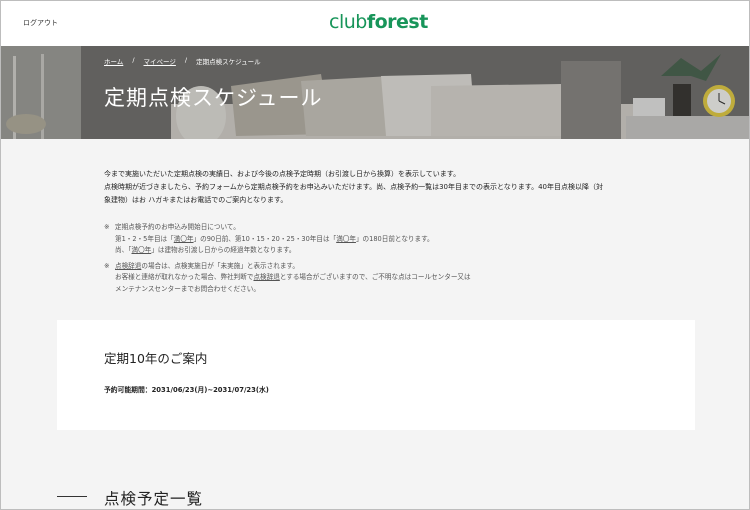  Describe the element at coordinates (187, 288) in the screenshot. I see `note-line: メンテナンスセンターまでお問合わせください。` at that location.